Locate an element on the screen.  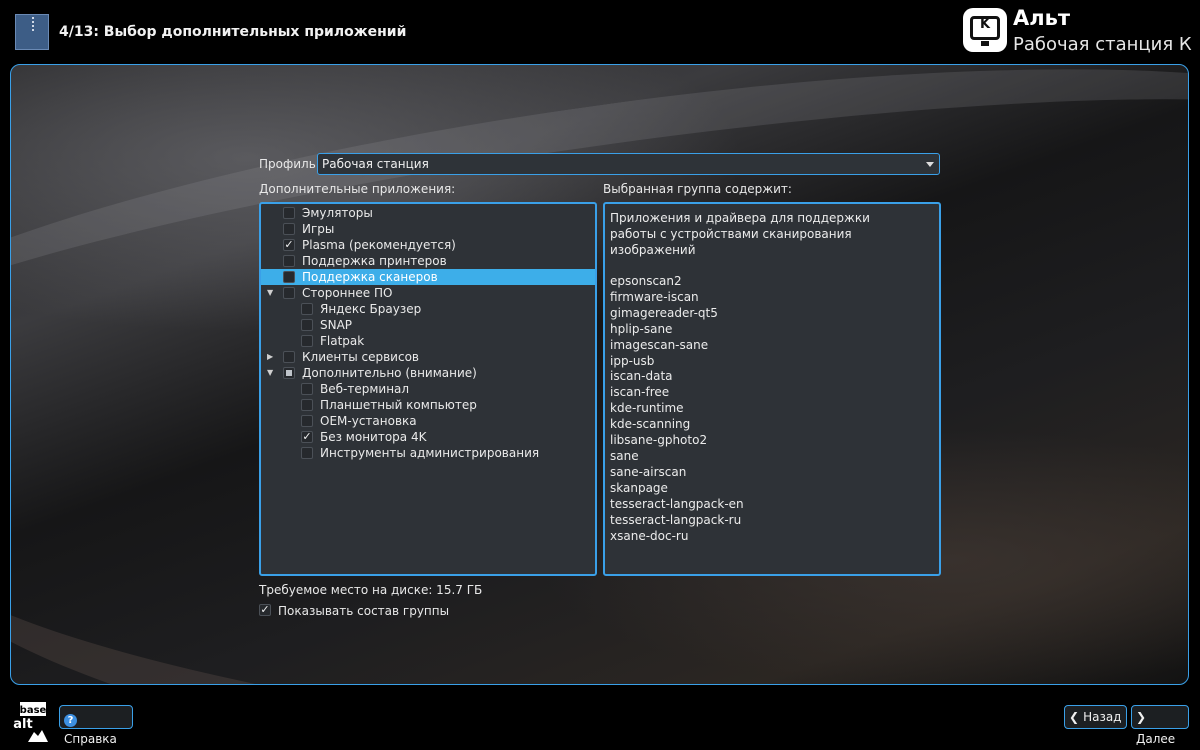
tree-item-label: Поддержка сканеров is located at coordinates (370, 277).